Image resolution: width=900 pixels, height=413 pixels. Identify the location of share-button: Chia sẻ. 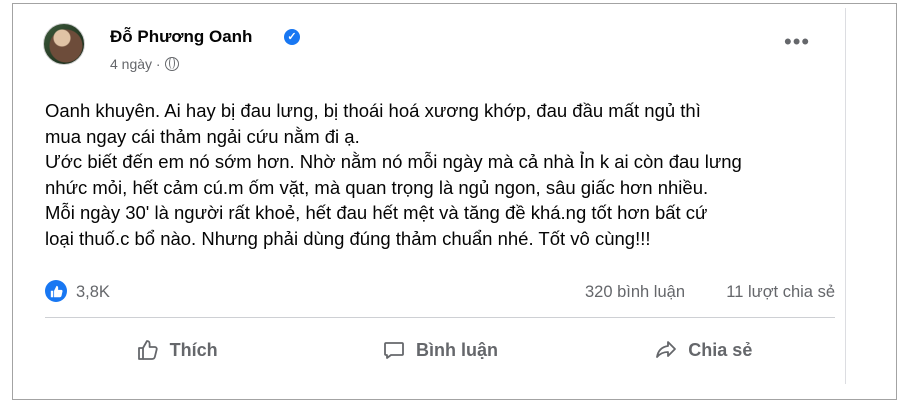
(703, 350).